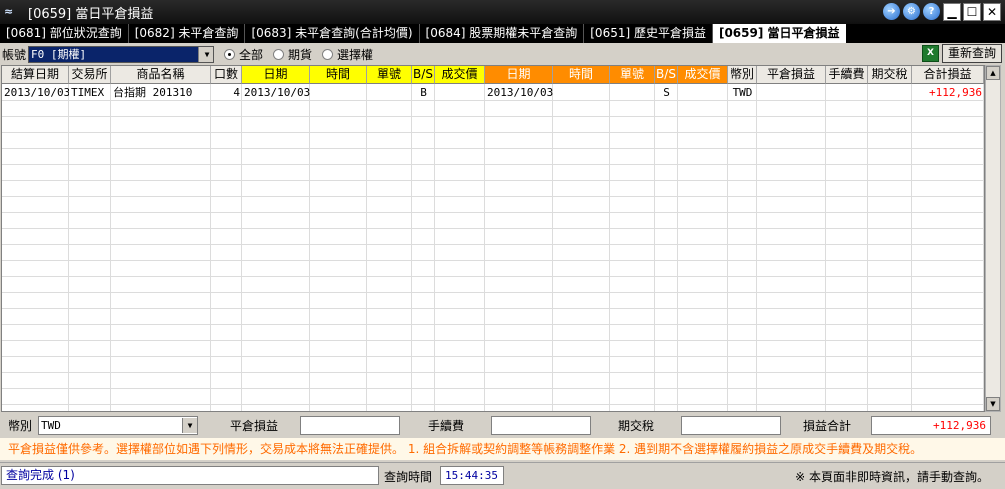 This screenshot has width=1005, height=489. I want to click on requery-button: 重新查詢, so click(972, 53).